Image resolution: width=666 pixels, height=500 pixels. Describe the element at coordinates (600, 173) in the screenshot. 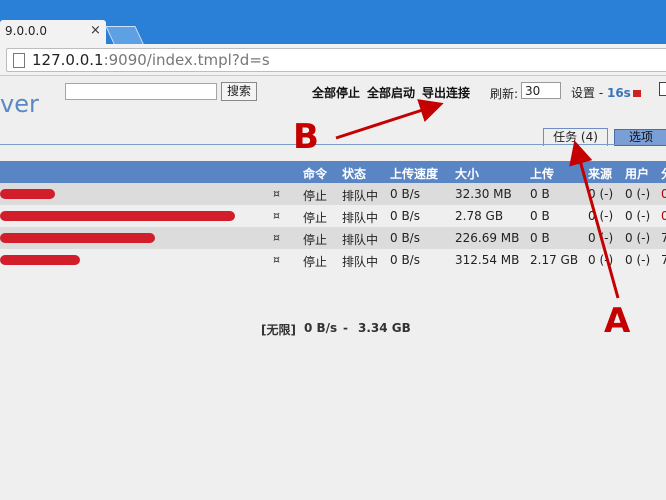

I see `column-header: 来源` at that location.